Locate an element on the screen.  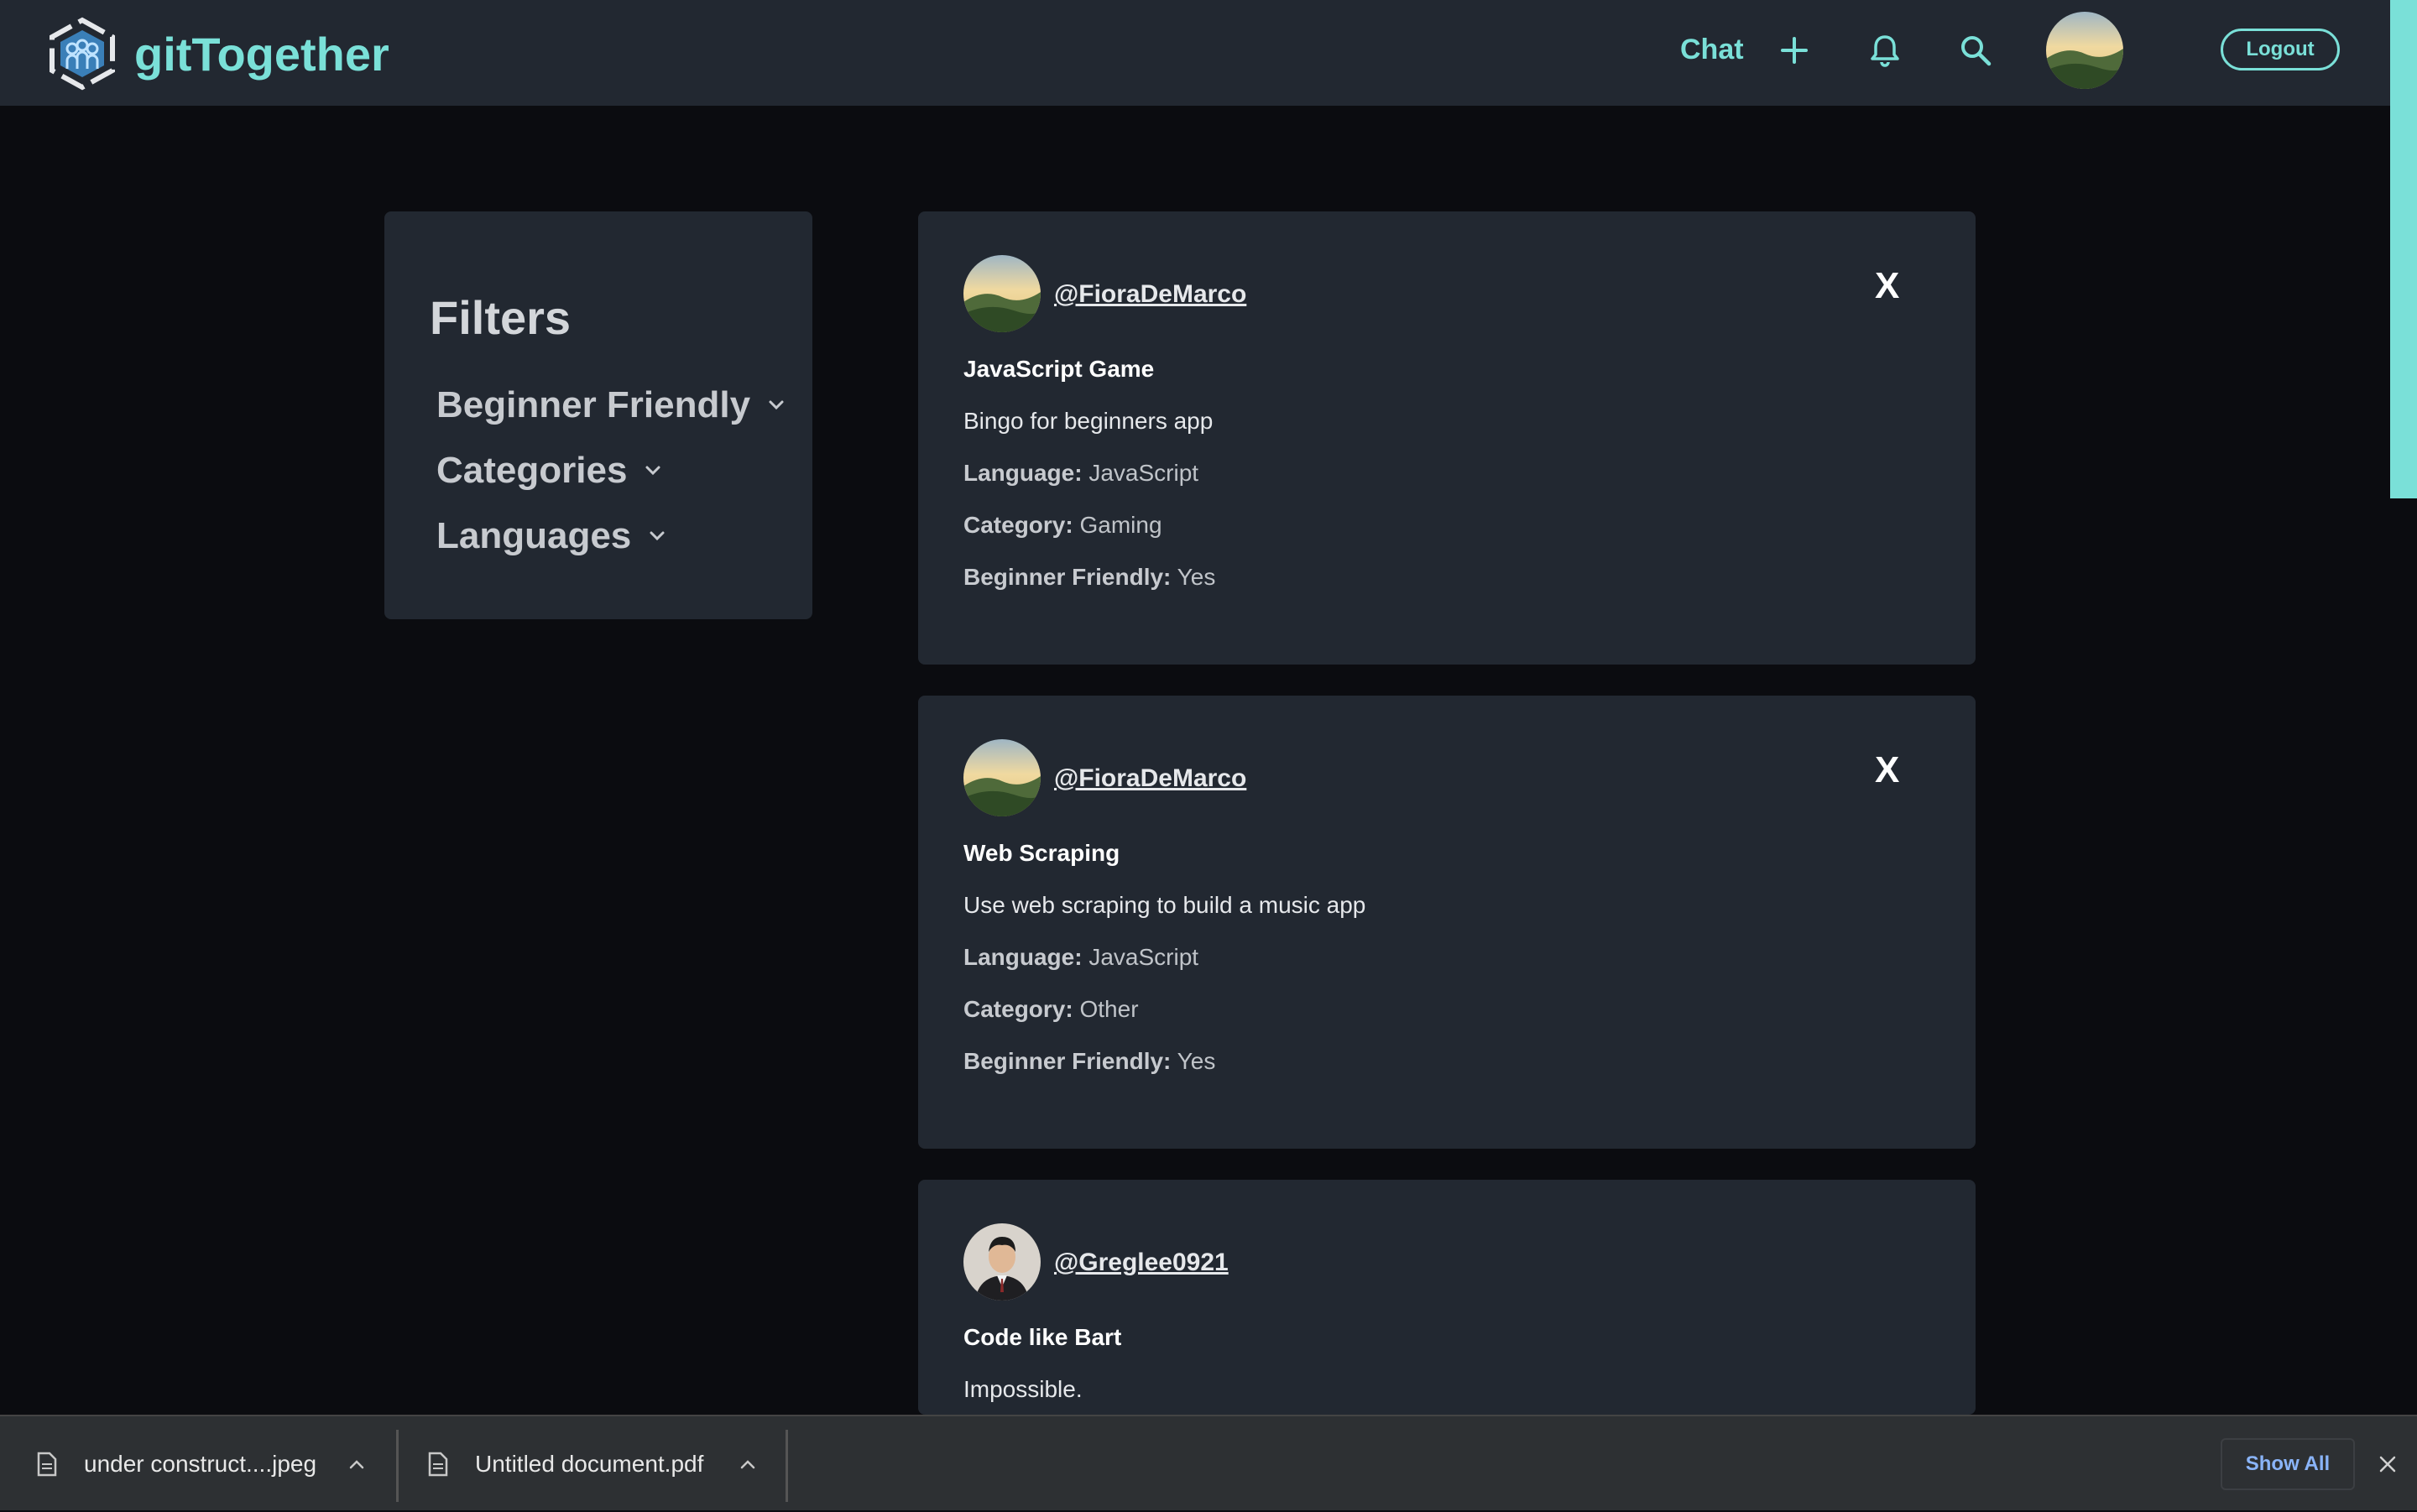
download-item: under construct....jpeg is located at coordinates (176, 1464).